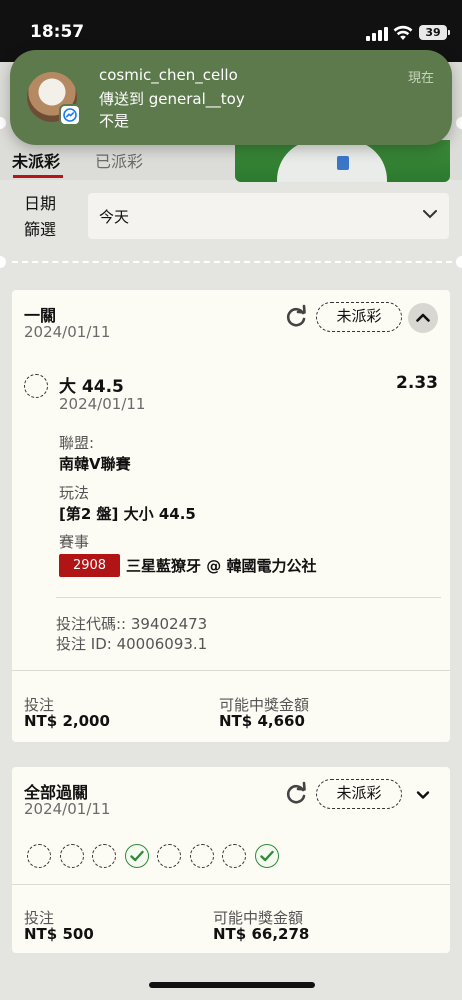 The height and width of the screenshot is (1000, 462). What do you see at coordinates (127, 514) in the screenshot?
I see `market-value: [第2 盤] 大小 44.5` at bounding box center [127, 514].